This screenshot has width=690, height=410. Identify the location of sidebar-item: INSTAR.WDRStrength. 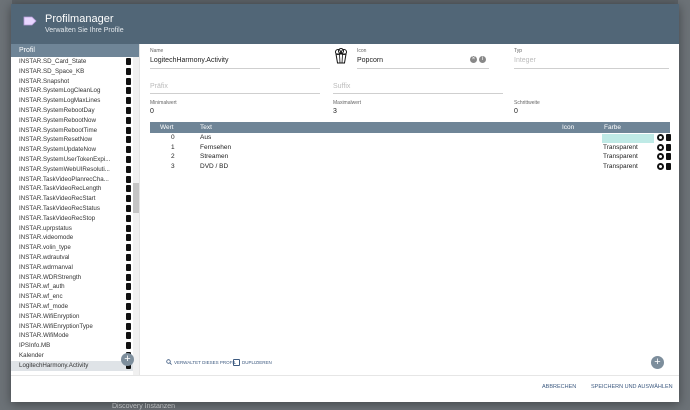
(72, 278).